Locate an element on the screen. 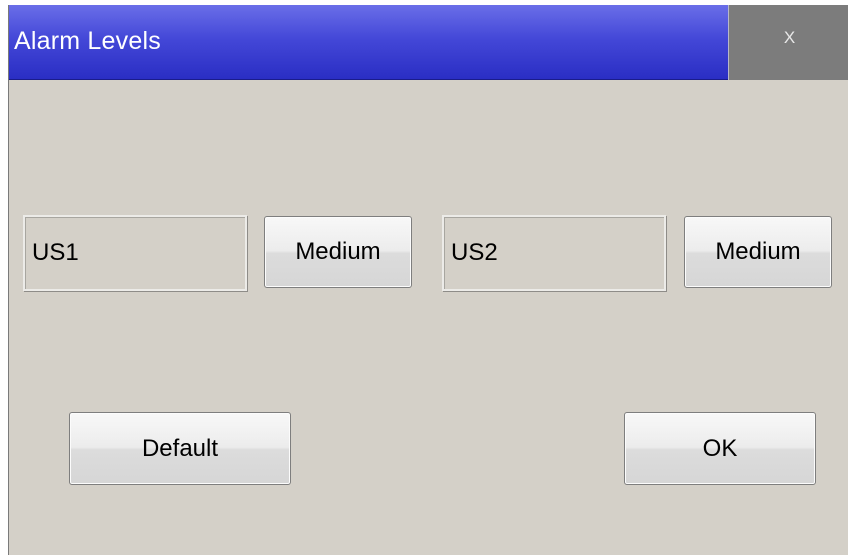 This screenshot has width=848, height=555. default-button: Default is located at coordinates (180, 448).